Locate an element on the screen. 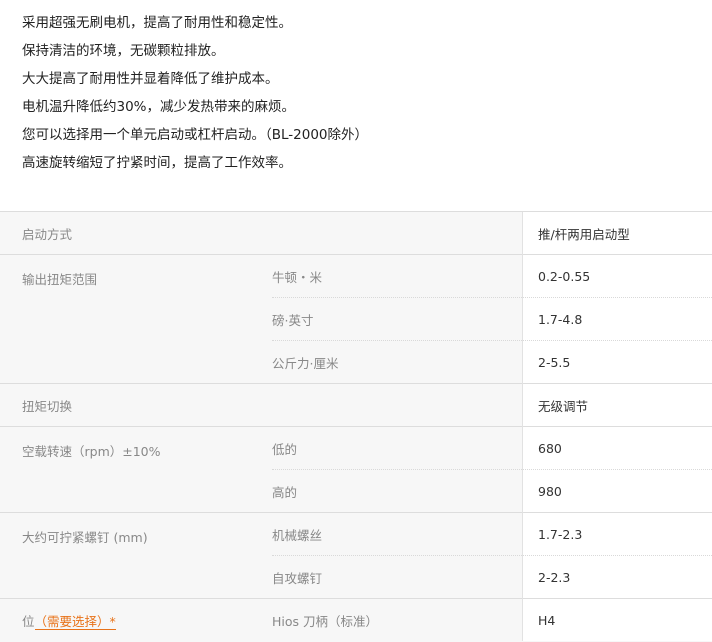  spec-value: 1.7-2.3 is located at coordinates (617, 534).